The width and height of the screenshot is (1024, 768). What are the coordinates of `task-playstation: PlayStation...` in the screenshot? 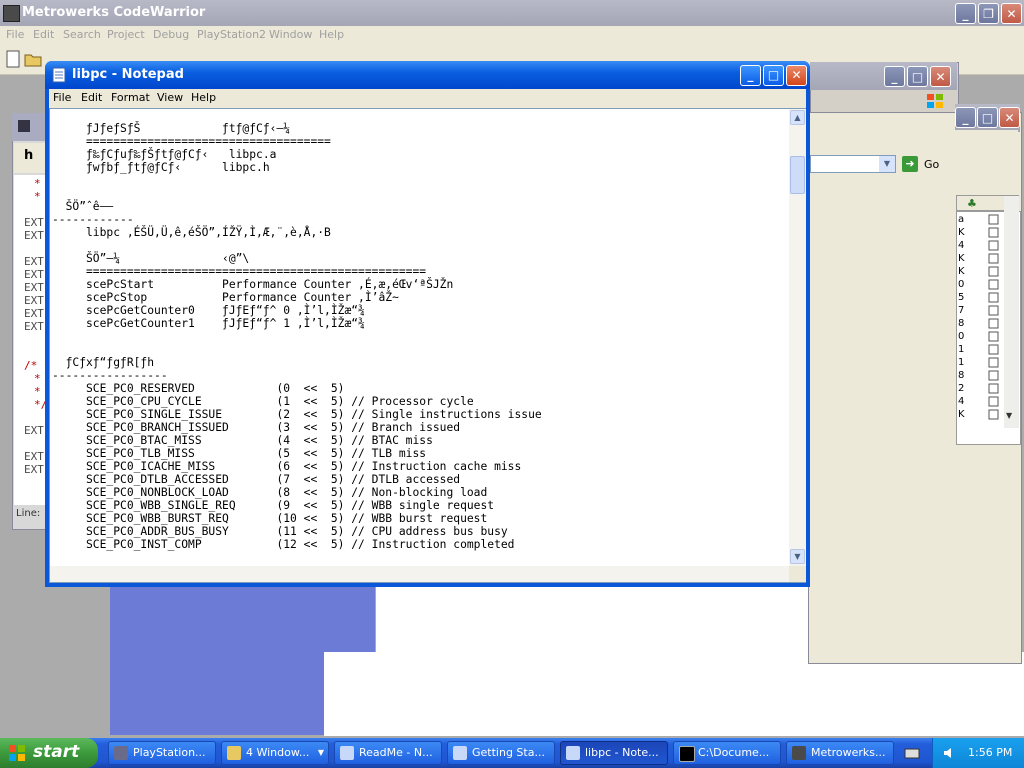 It's located at (162, 753).